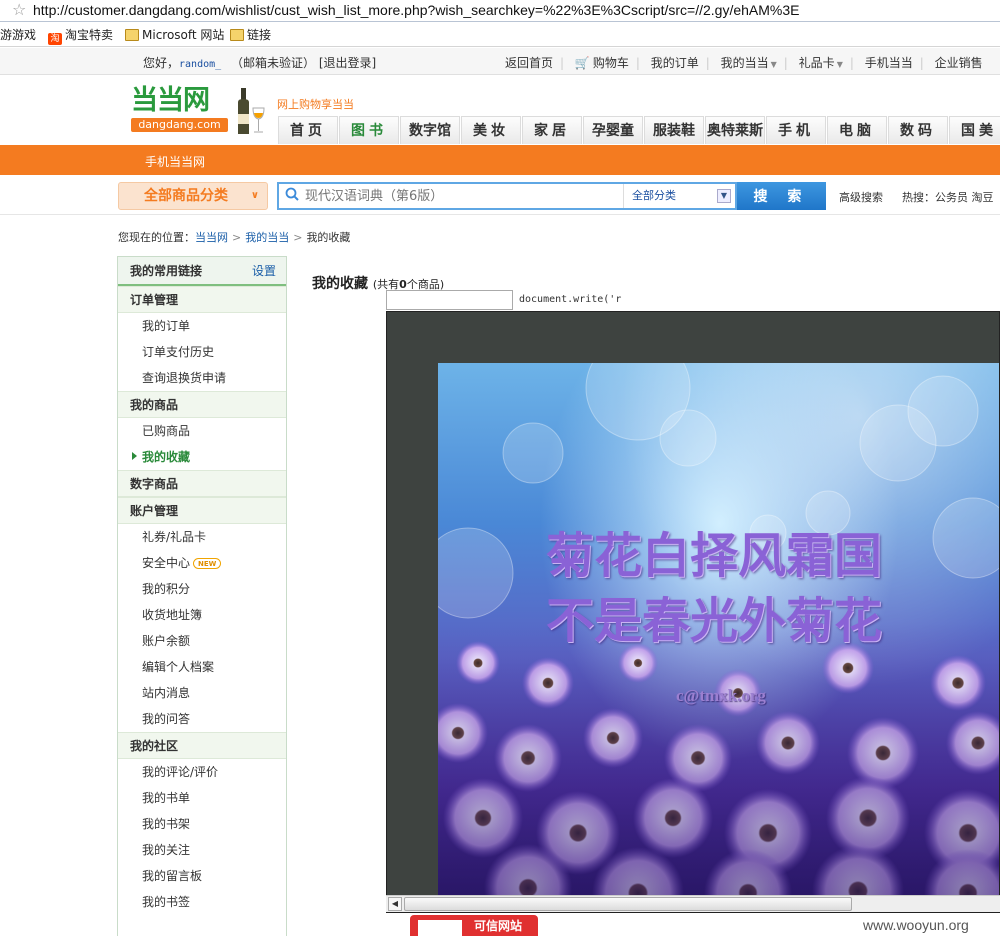 The height and width of the screenshot is (936, 1000). I want to click on nav-tab-mobile: 手机, so click(796, 130).